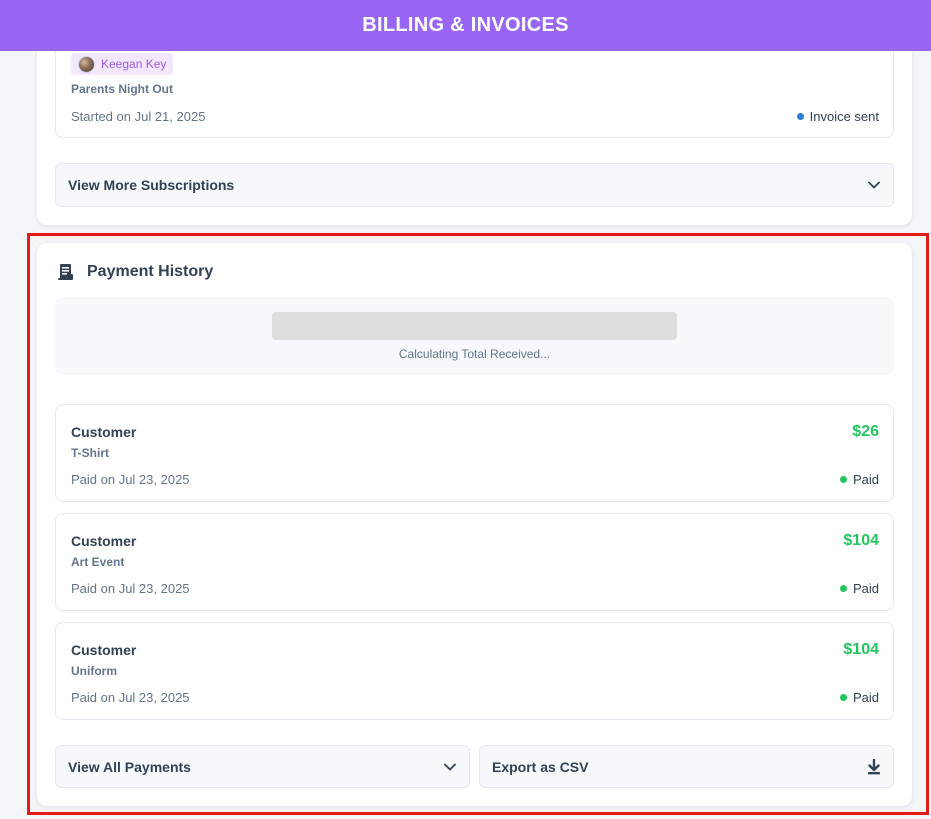 The height and width of the screenshot is (819, 931). What do you see at coordinates (129, 766) in the screenshot?
I see `view-all-payments-label: View All Payments` at bounding box center [129, 766].